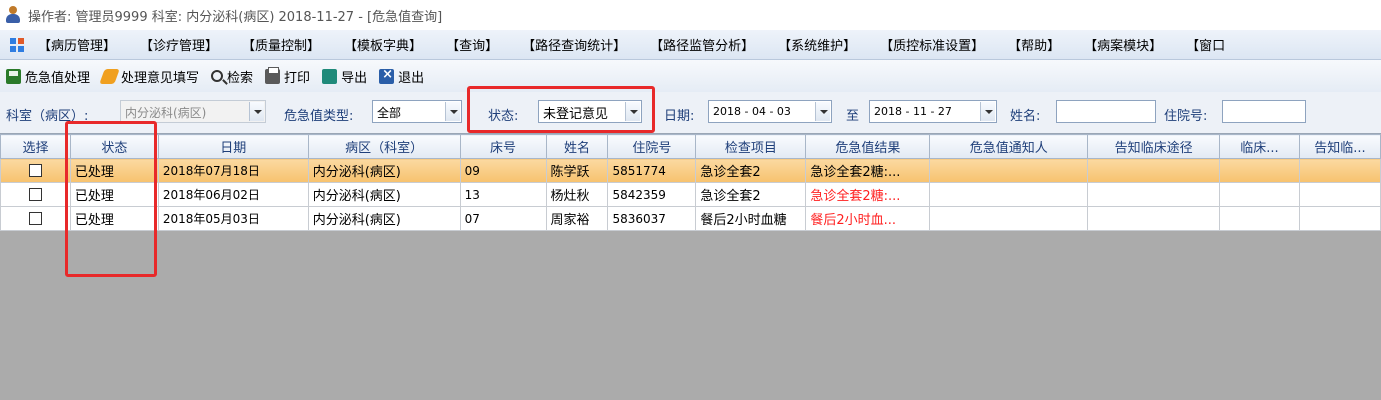  What do you see at coordinates (297, 78) in the screenshot?
I see `print-label: 打印` at bounding box center [297, 78].